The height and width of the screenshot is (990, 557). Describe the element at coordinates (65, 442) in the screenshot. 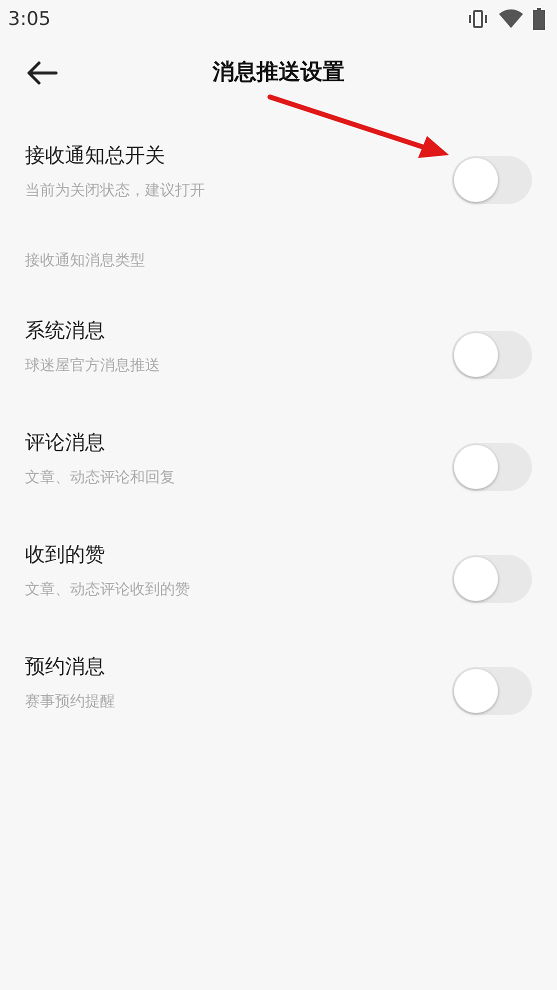

I see `setting-title: 评论消息` at that location.